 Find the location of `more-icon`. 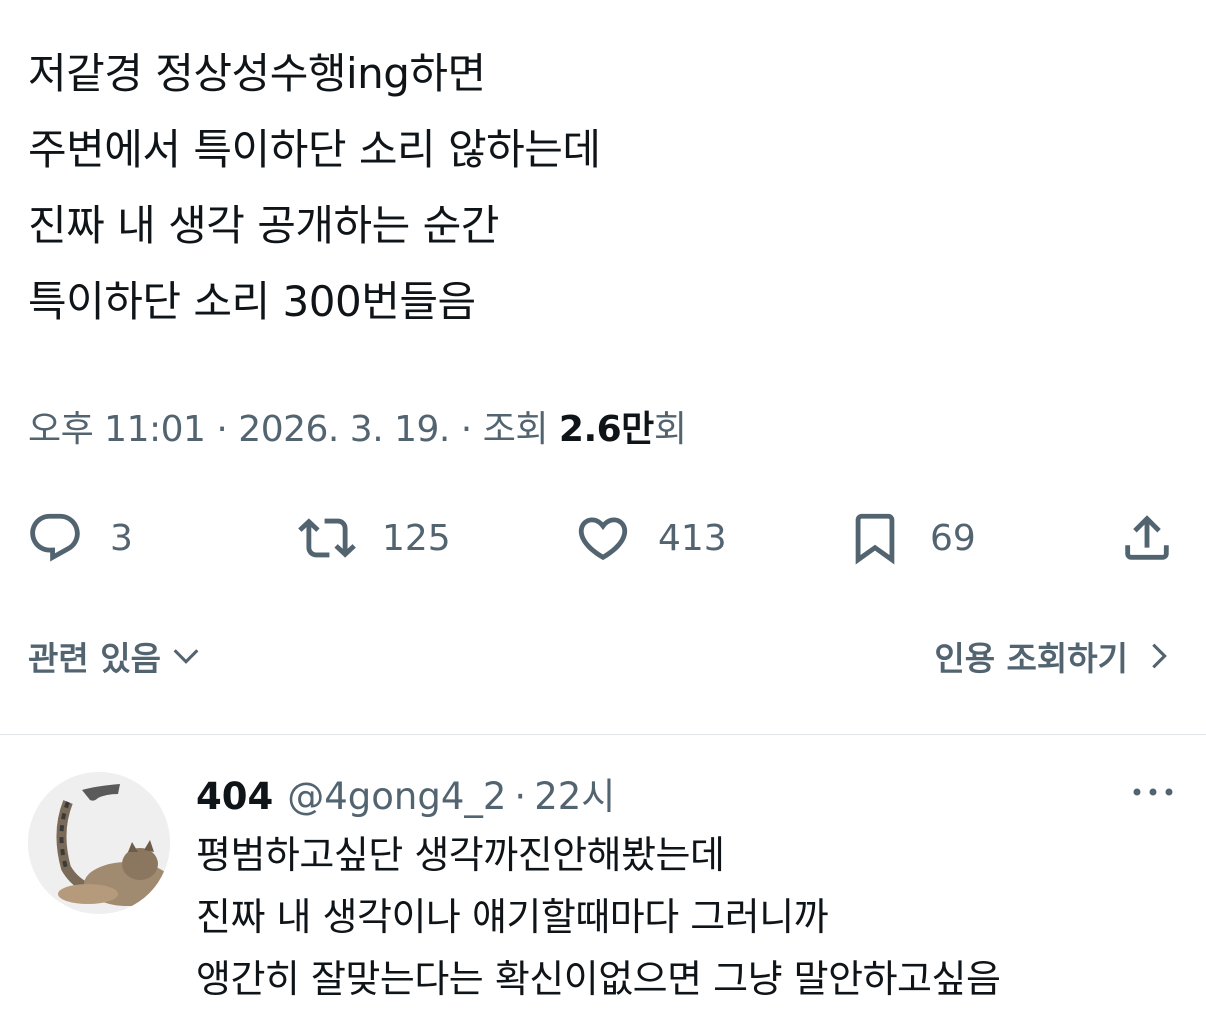

more-icon is located at coordinates (1153, 792).